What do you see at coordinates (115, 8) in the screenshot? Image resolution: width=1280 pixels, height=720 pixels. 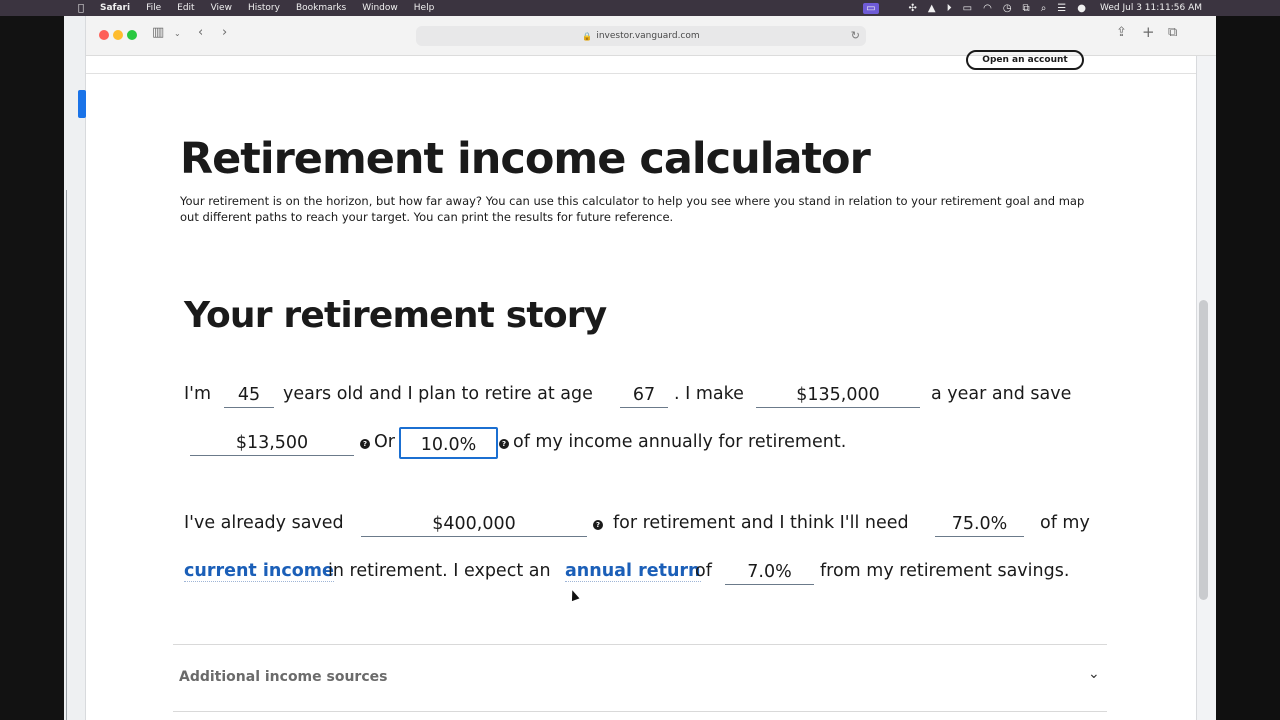 I see `menu-app-name: Safari` at bounding box center [115, 8].